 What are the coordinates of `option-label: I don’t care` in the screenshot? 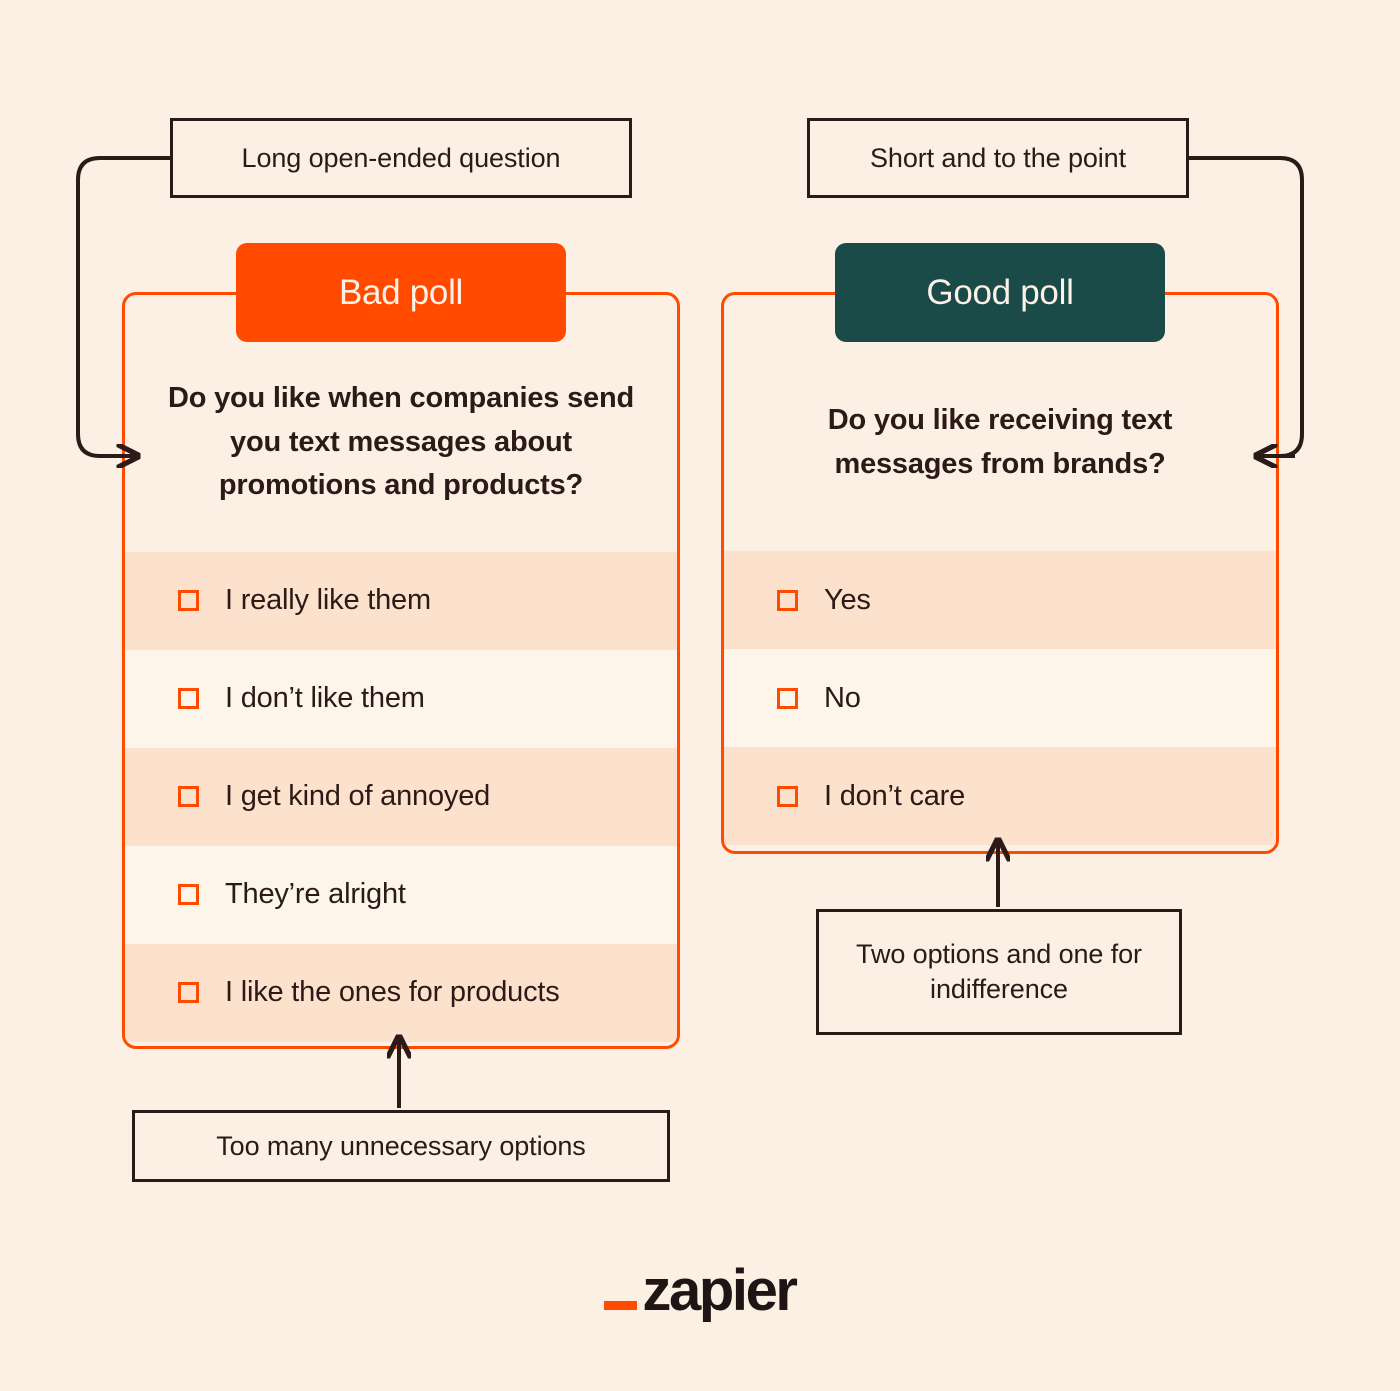 It's located at (895, 795).